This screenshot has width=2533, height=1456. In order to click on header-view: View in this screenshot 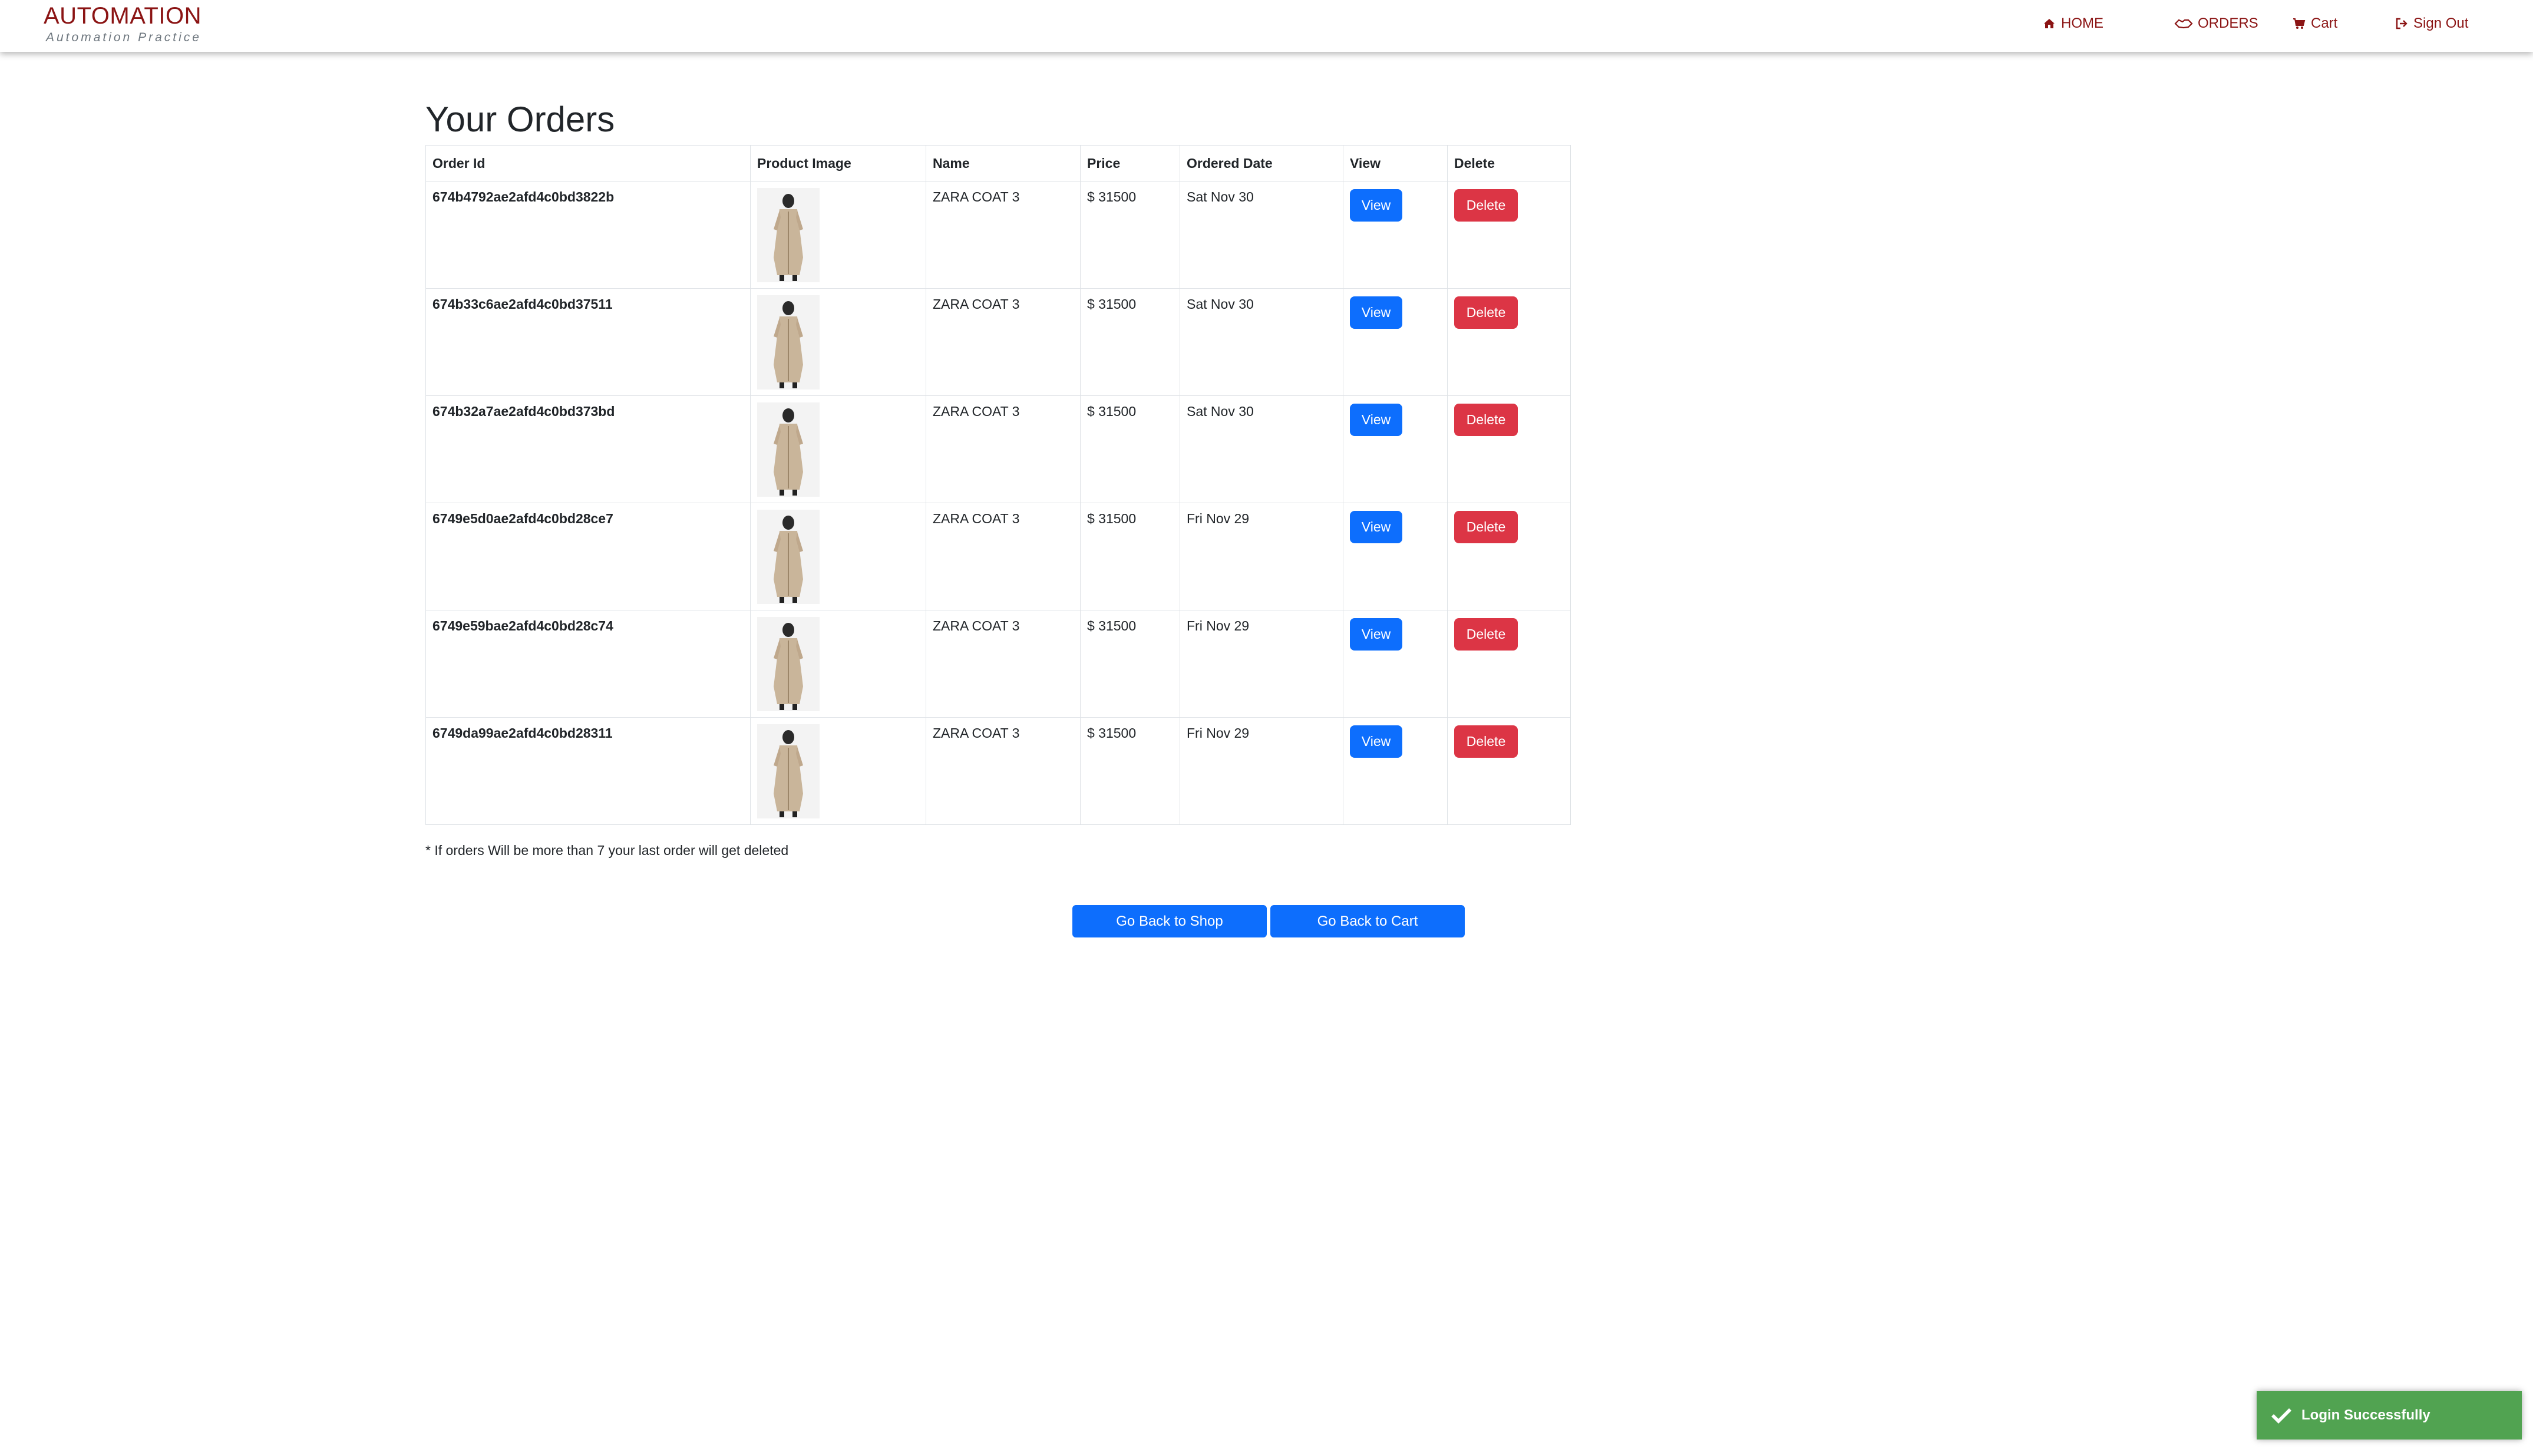, I will do `click(1395, 163)`.